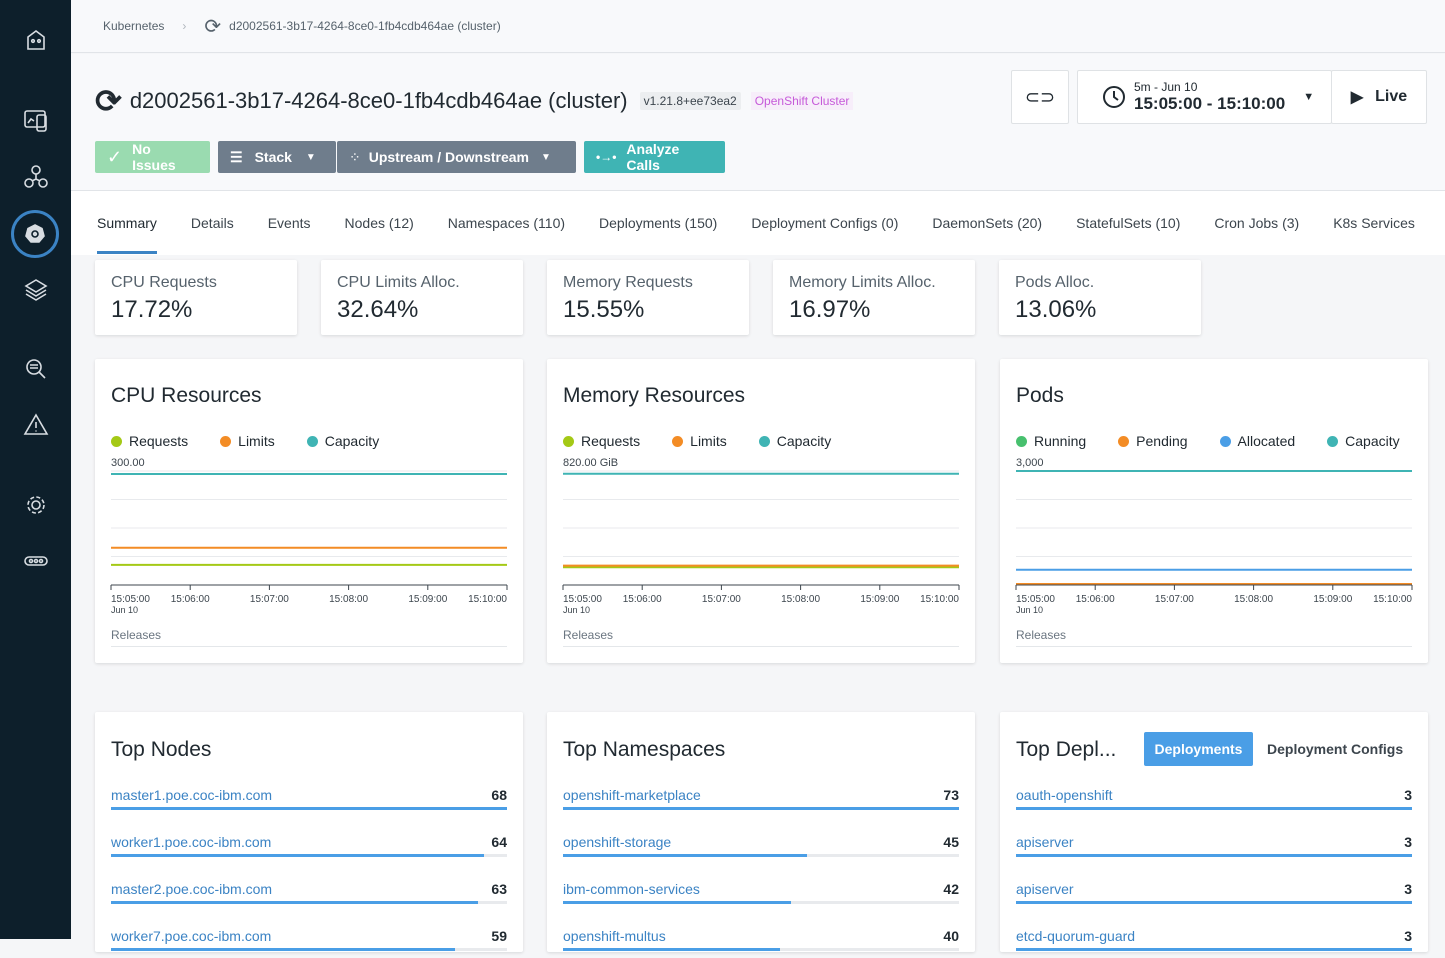  Describe the element at coordinates (36, 505) in the screenshot. I see `settings-gear-icon` at that location.